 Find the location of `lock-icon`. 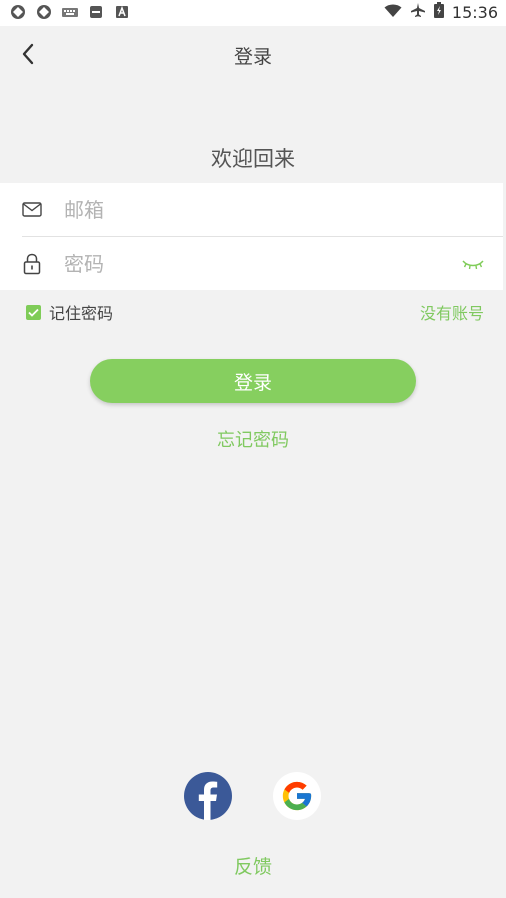

lock-icon is located at coordinates (32, 264).